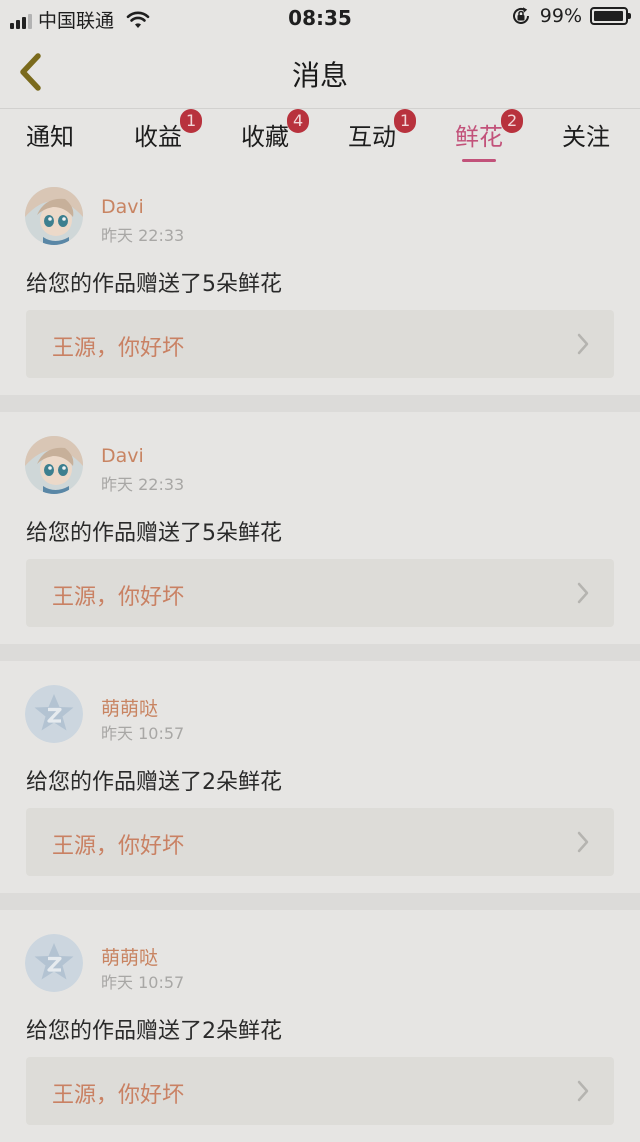  I want to click on tab-follow: 关注, so click(586, 137).